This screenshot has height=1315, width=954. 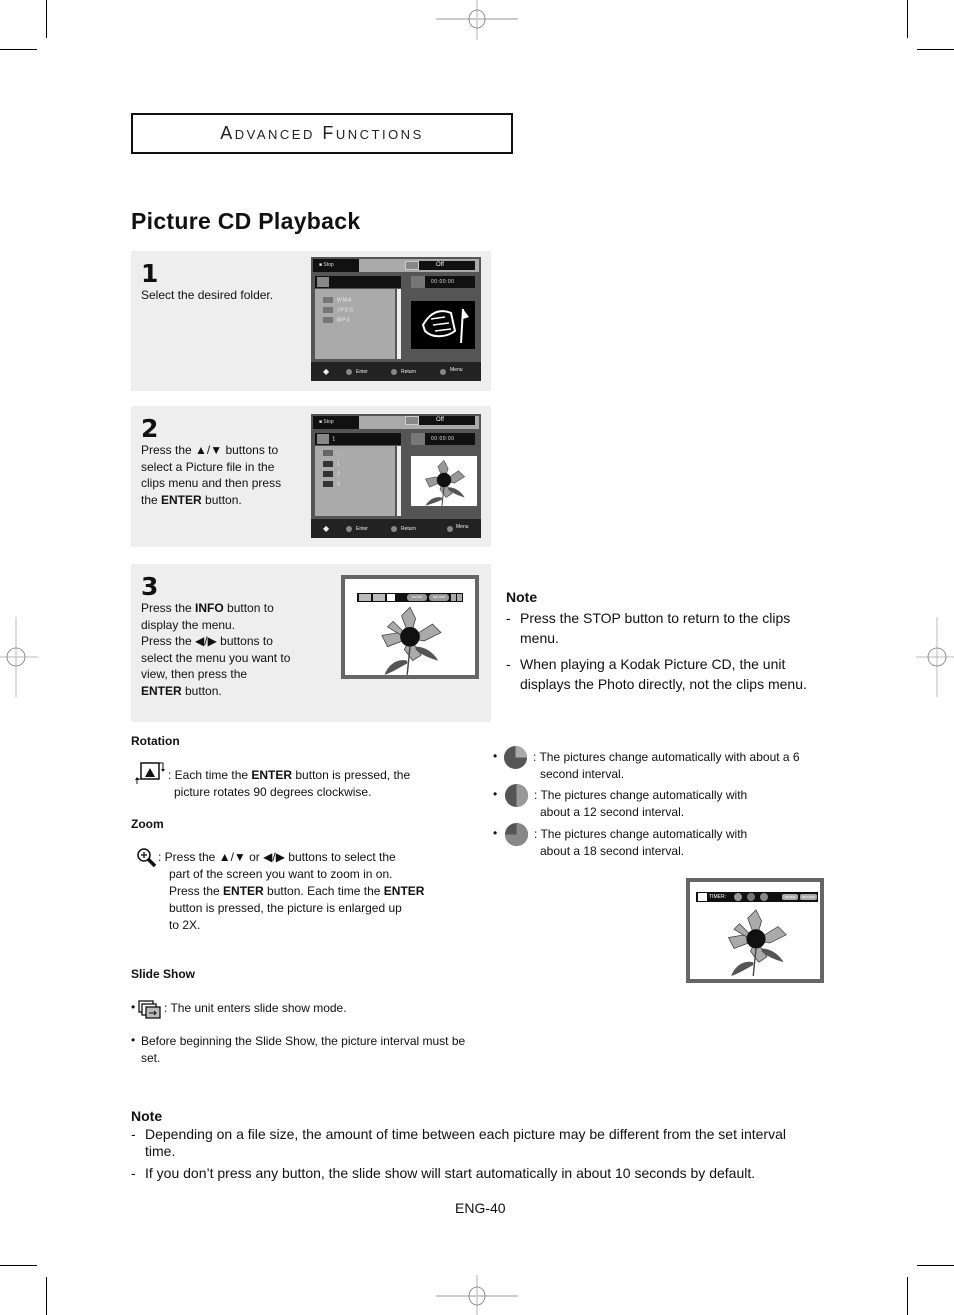 What do you see at coordinates (207, 295) in the screenshot?
I see `step-text: Select the desired folder.` at bounding box center [207, 295].